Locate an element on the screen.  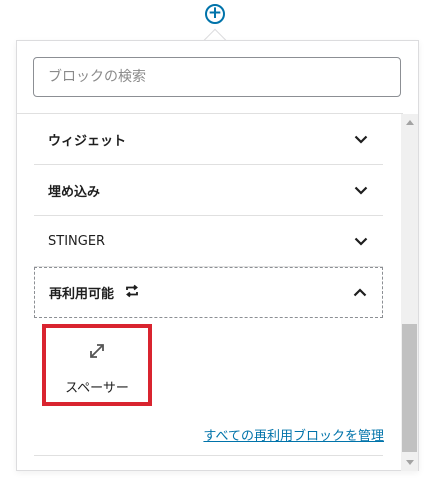
panel-label: ウィジェット is located at coordinates (87, 141).